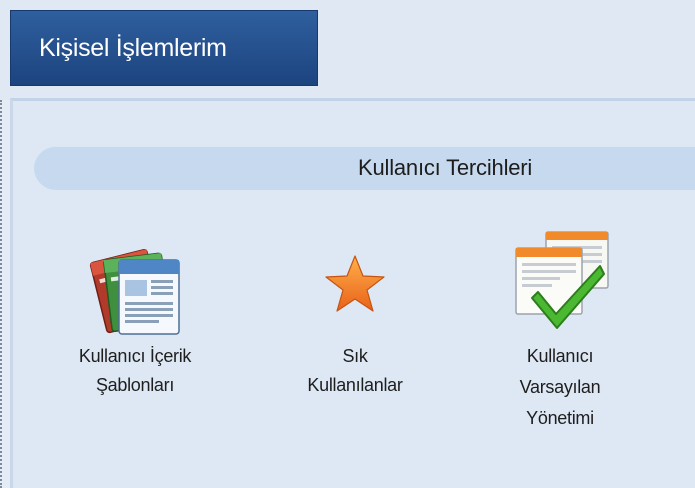 The image size is (695, 488). Describe the element at coordinates (355, 285) in the screenshot. I see `star-icon` at that location.